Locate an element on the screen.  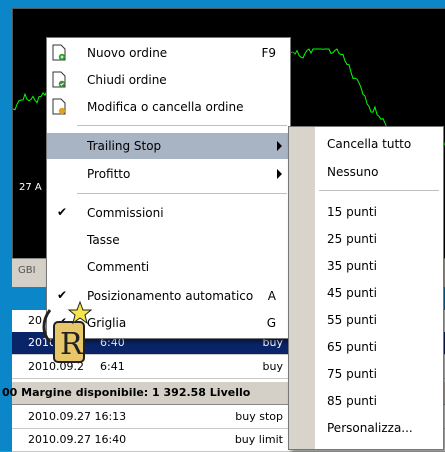
row-type: buy limit is located at coordinates (258, 439).